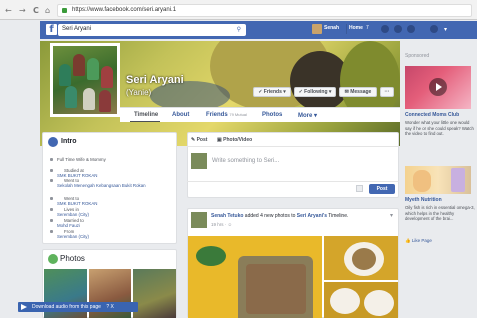  I want to click on post-tab: ✎ Post, so click(199, 140).